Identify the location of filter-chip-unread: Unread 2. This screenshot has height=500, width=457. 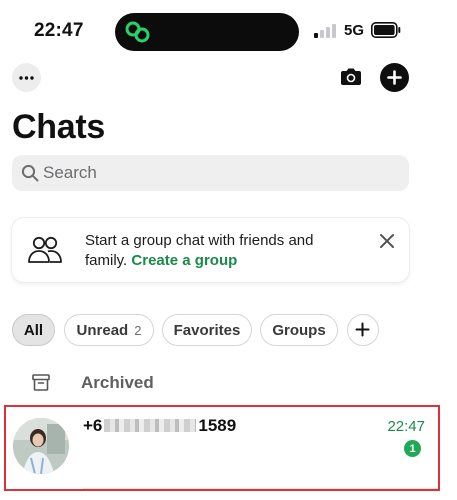
(109, 330).